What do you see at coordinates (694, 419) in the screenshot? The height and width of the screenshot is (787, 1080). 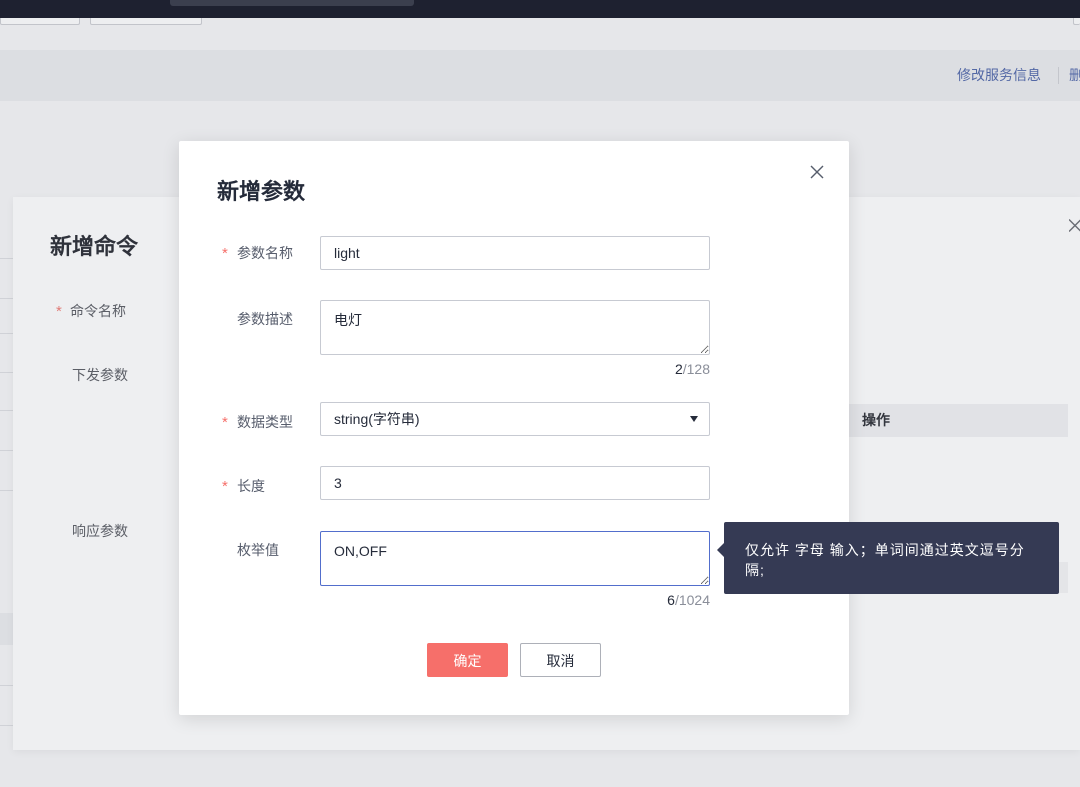 I see `caret-down-icon` at bounding box center [694, 419].